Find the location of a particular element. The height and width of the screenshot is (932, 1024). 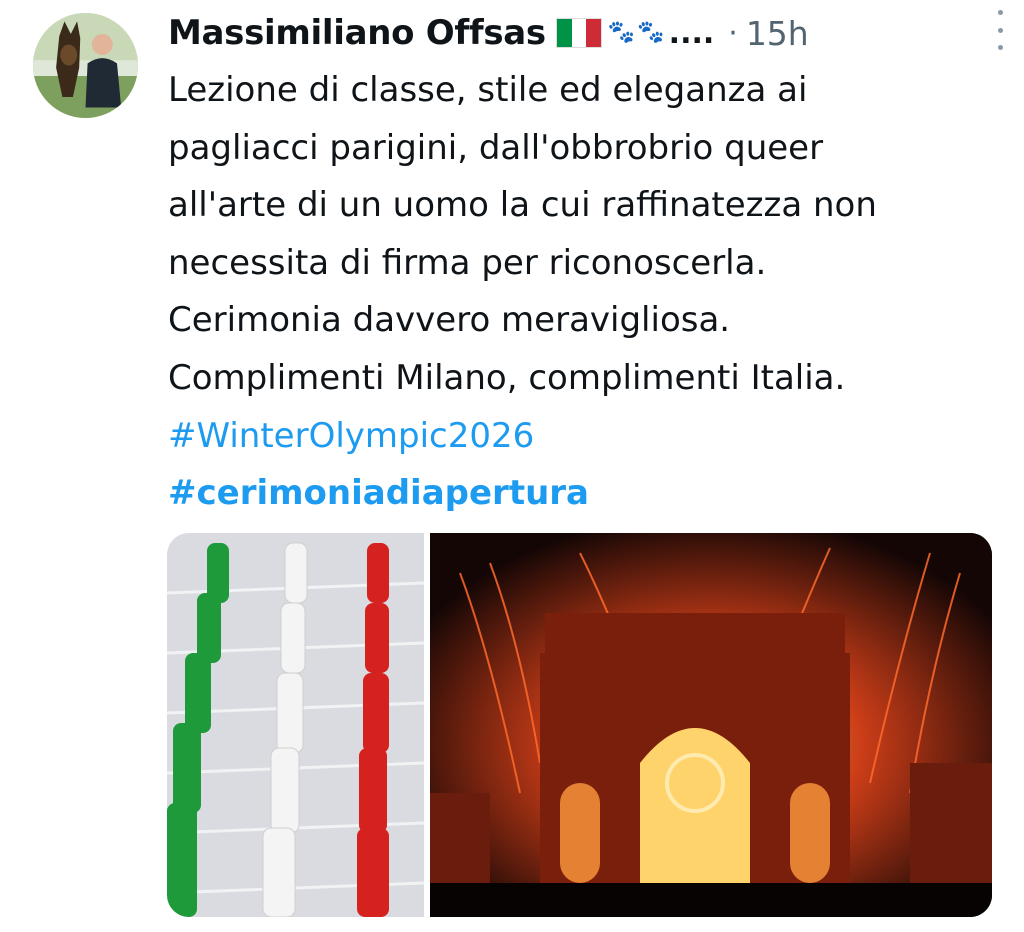

hashtag-cerimoniadiapertura: #cerimoniadiapertura is located at coordinates (583, 494).